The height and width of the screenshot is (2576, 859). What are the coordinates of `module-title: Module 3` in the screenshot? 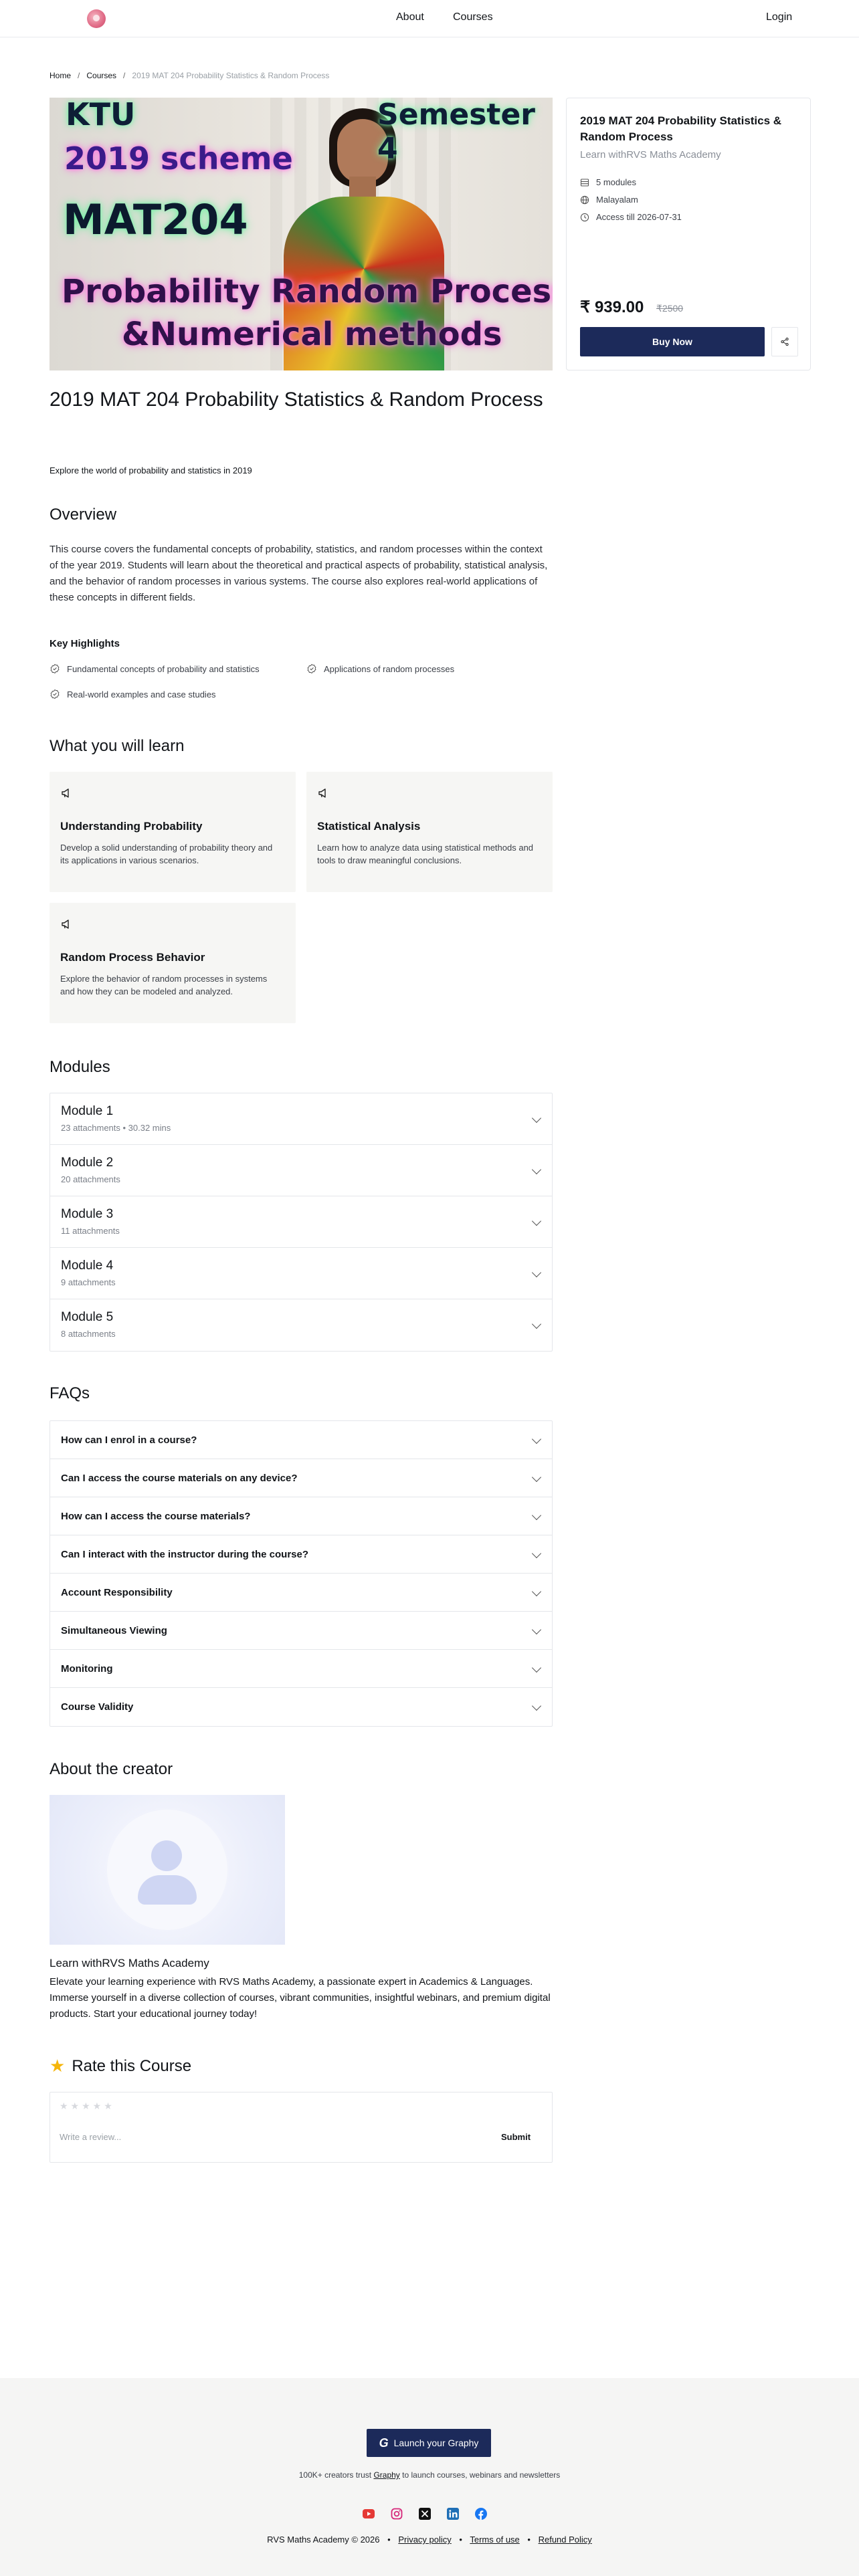 It's located at (87, 1214).